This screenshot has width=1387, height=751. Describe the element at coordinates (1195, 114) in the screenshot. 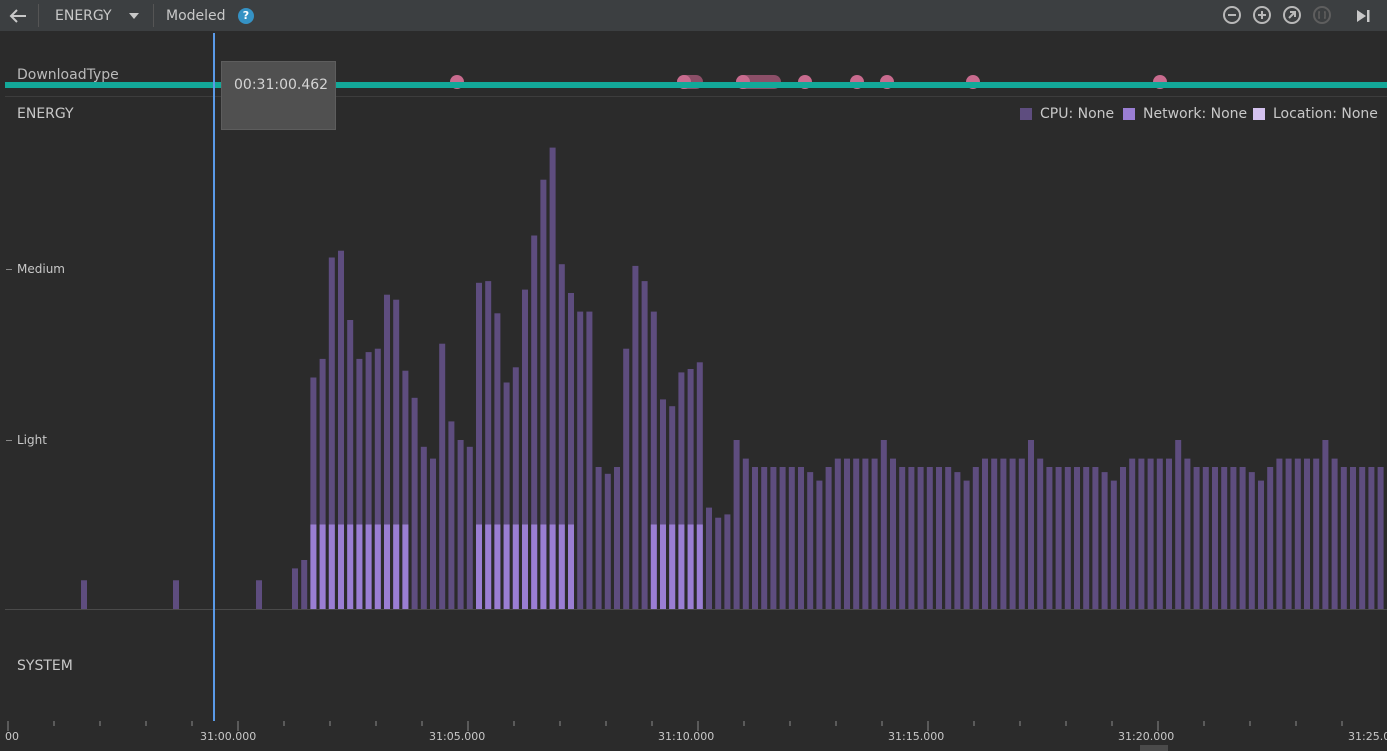

I see `legend-network-label: Network: None` at that location.